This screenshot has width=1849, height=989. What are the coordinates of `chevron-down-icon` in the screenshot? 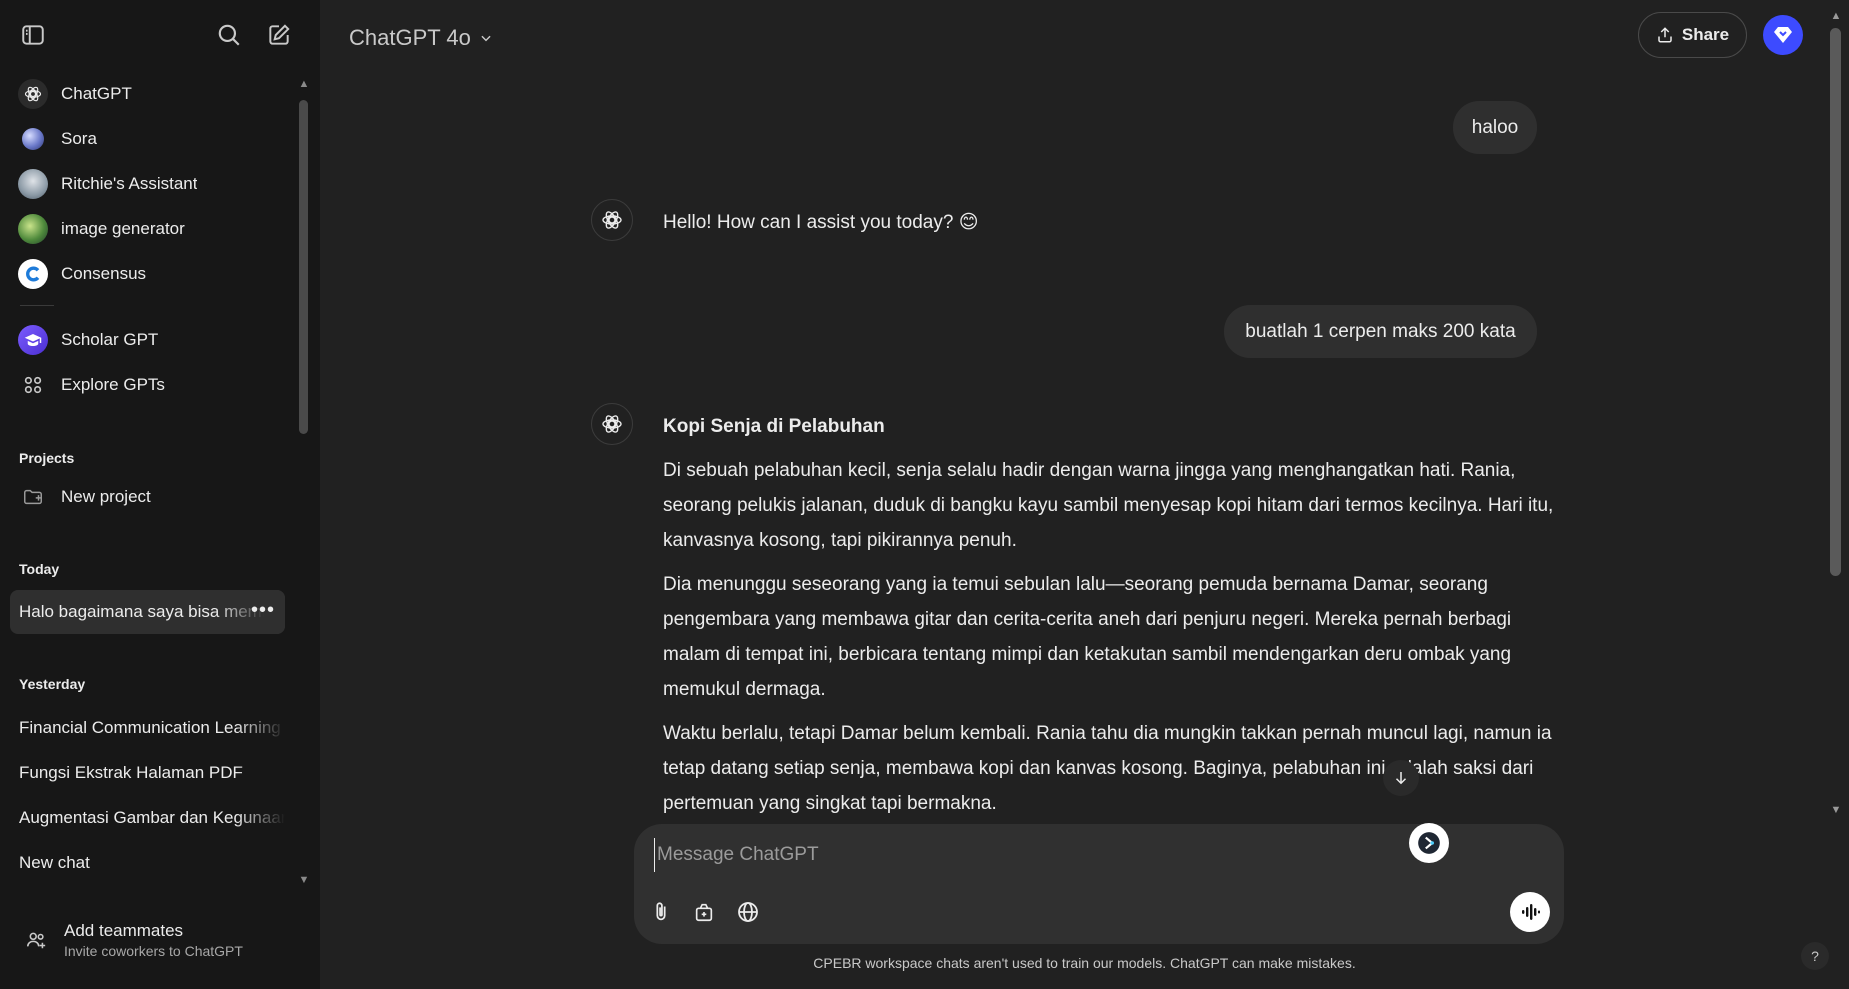 It's located at (486, 38).